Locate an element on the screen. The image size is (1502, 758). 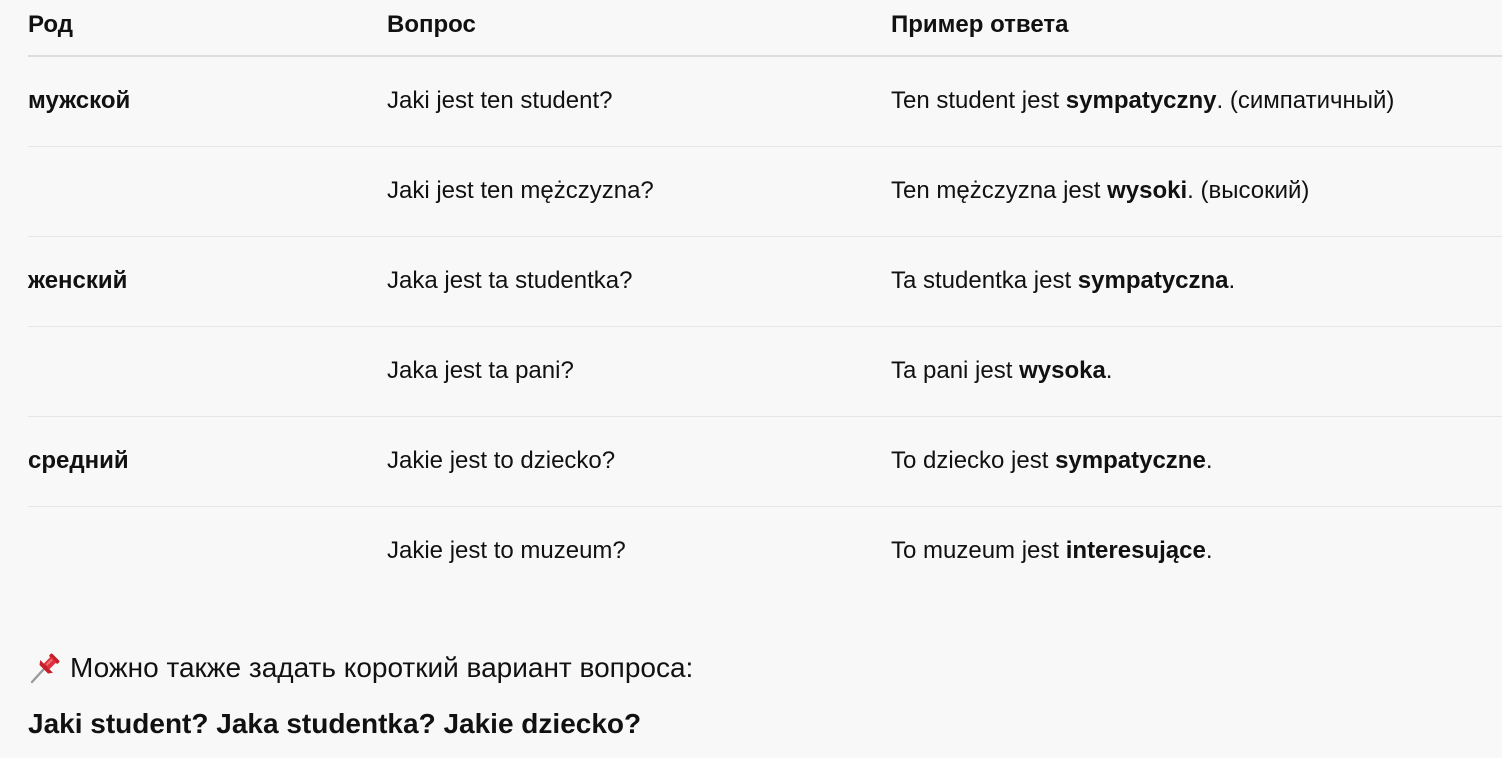
answer-text: To muzeum jest is located at coordinates (978, 551).